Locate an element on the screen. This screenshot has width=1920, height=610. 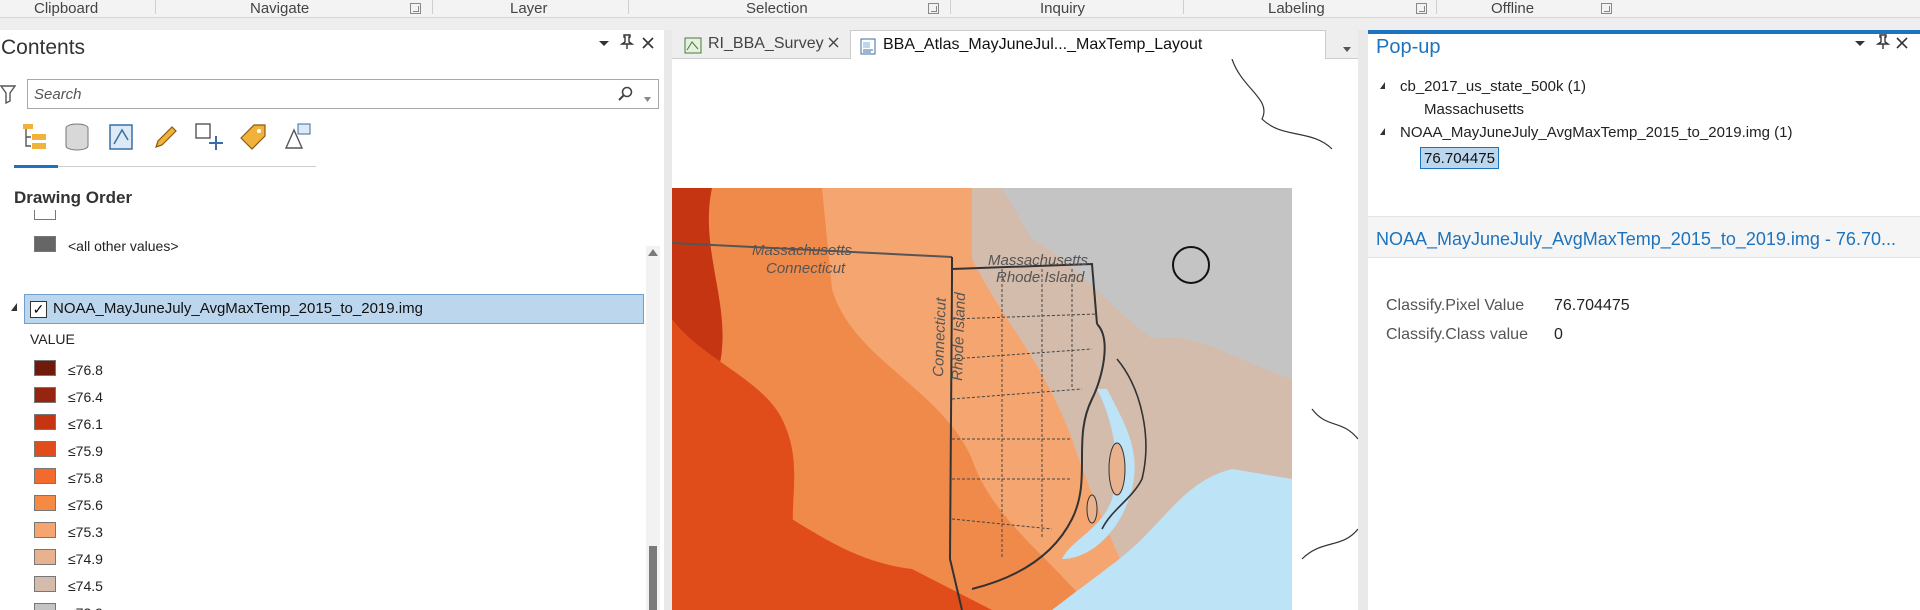
list-by-snapping-icon is located at coordinates (209, 137).